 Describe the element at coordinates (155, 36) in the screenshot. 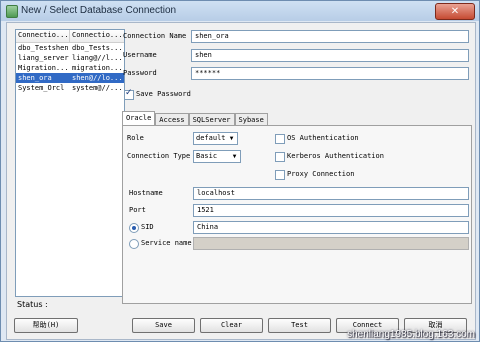

I see `connection-name-label: Connection Name` at that location.